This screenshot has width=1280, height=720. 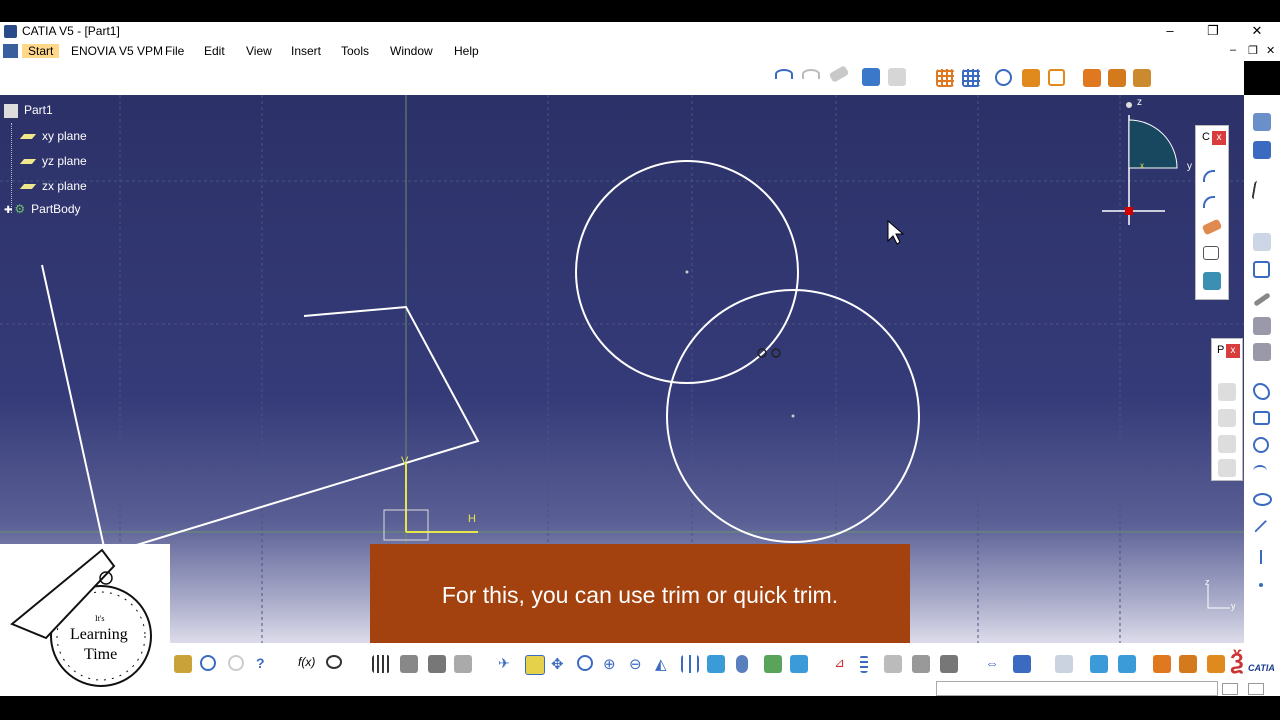 What do you see at coordinates (690, 664) in the screenshot?
I see `multi-view-icon` at bounding box center [690, 664].